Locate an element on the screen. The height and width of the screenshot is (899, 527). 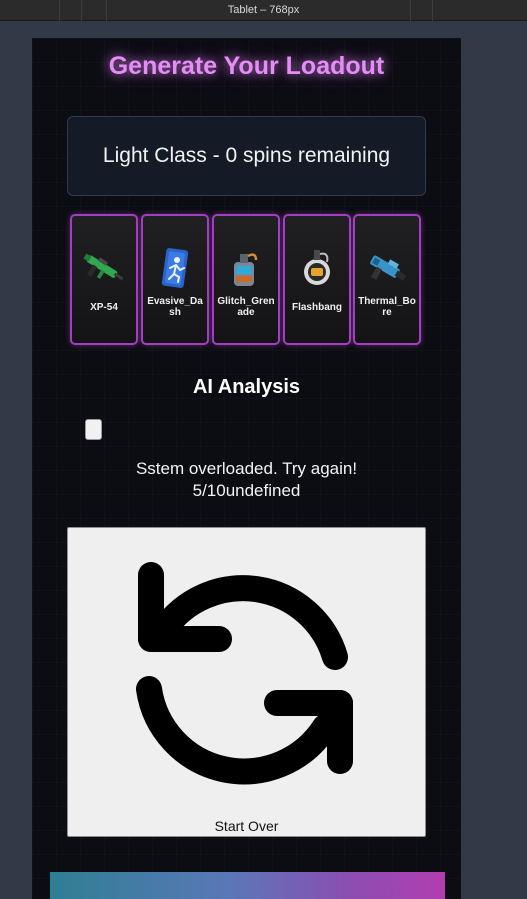
window-title: Tablet – 768px is located at coordinates (263, 10).